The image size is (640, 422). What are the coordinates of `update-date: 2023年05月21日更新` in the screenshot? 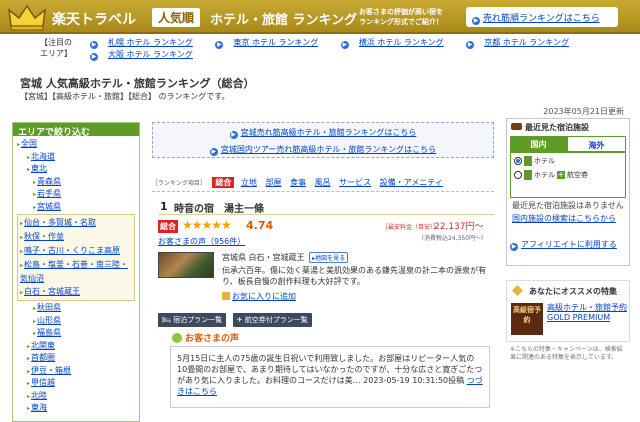 It's located at (583, 111).